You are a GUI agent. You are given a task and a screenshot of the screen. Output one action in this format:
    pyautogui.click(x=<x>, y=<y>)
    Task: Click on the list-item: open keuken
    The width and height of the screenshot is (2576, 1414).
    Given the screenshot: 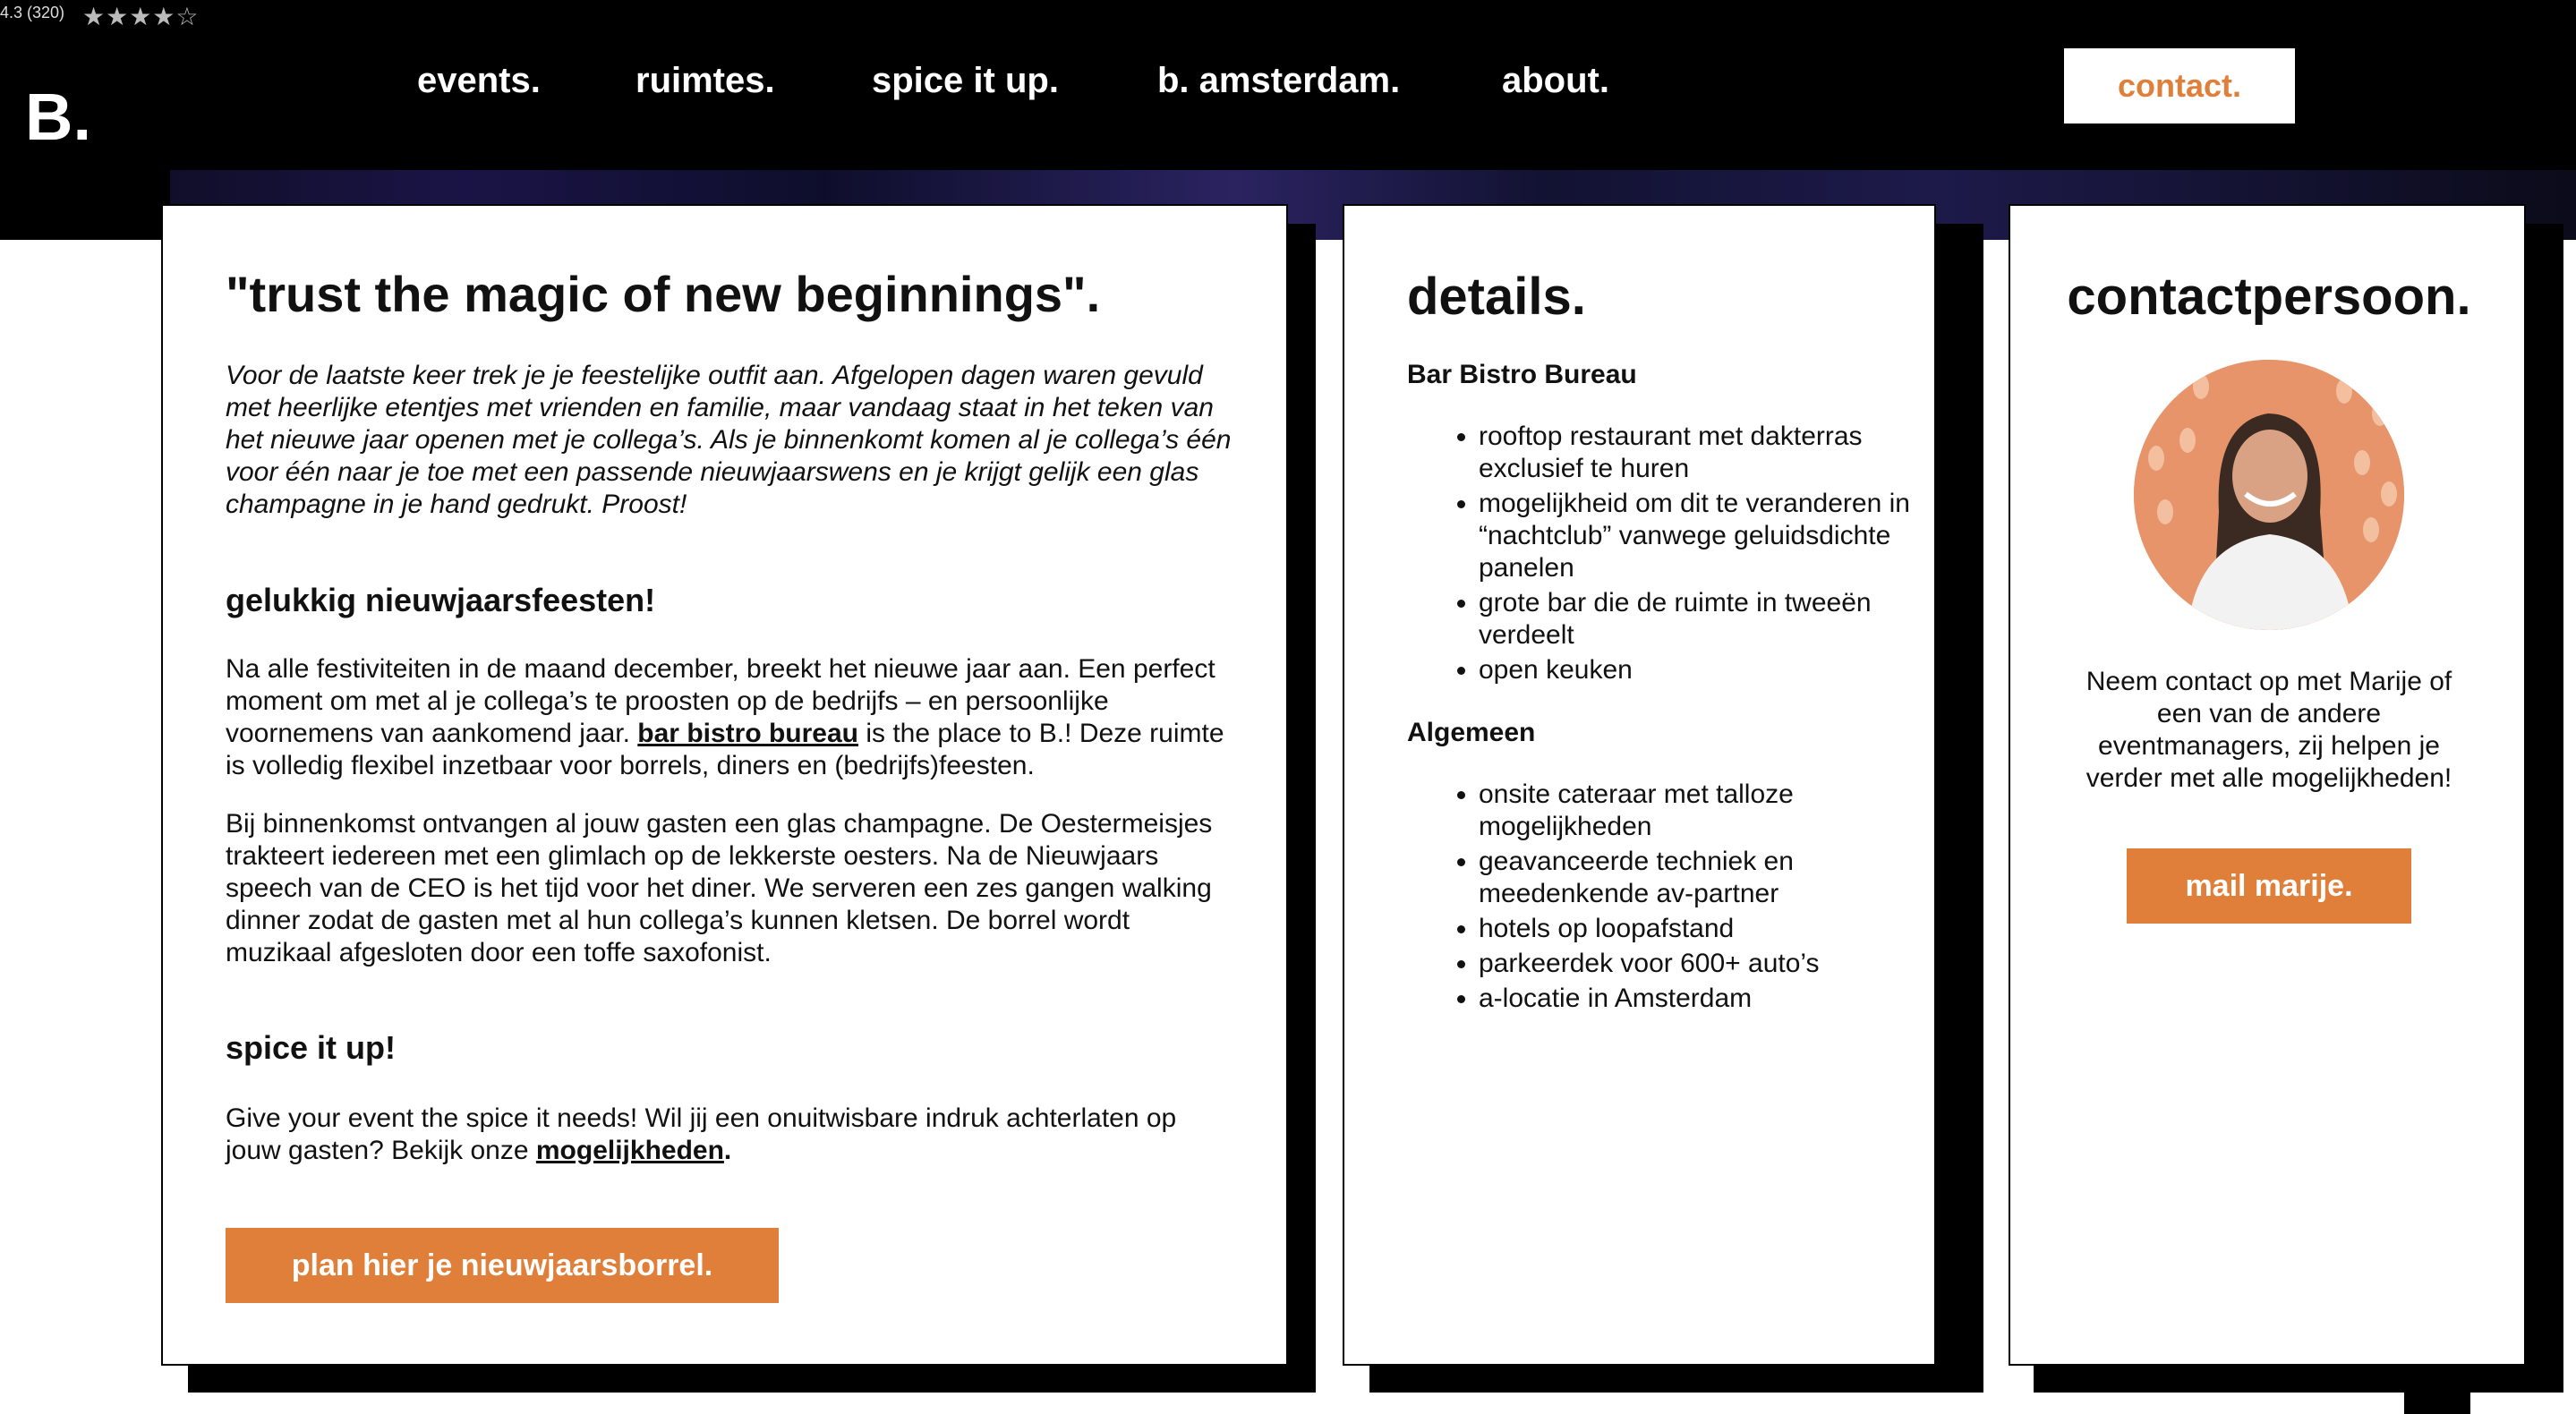 What is the action you would take?
    pyautogui.click(x=1711, y=670)
    